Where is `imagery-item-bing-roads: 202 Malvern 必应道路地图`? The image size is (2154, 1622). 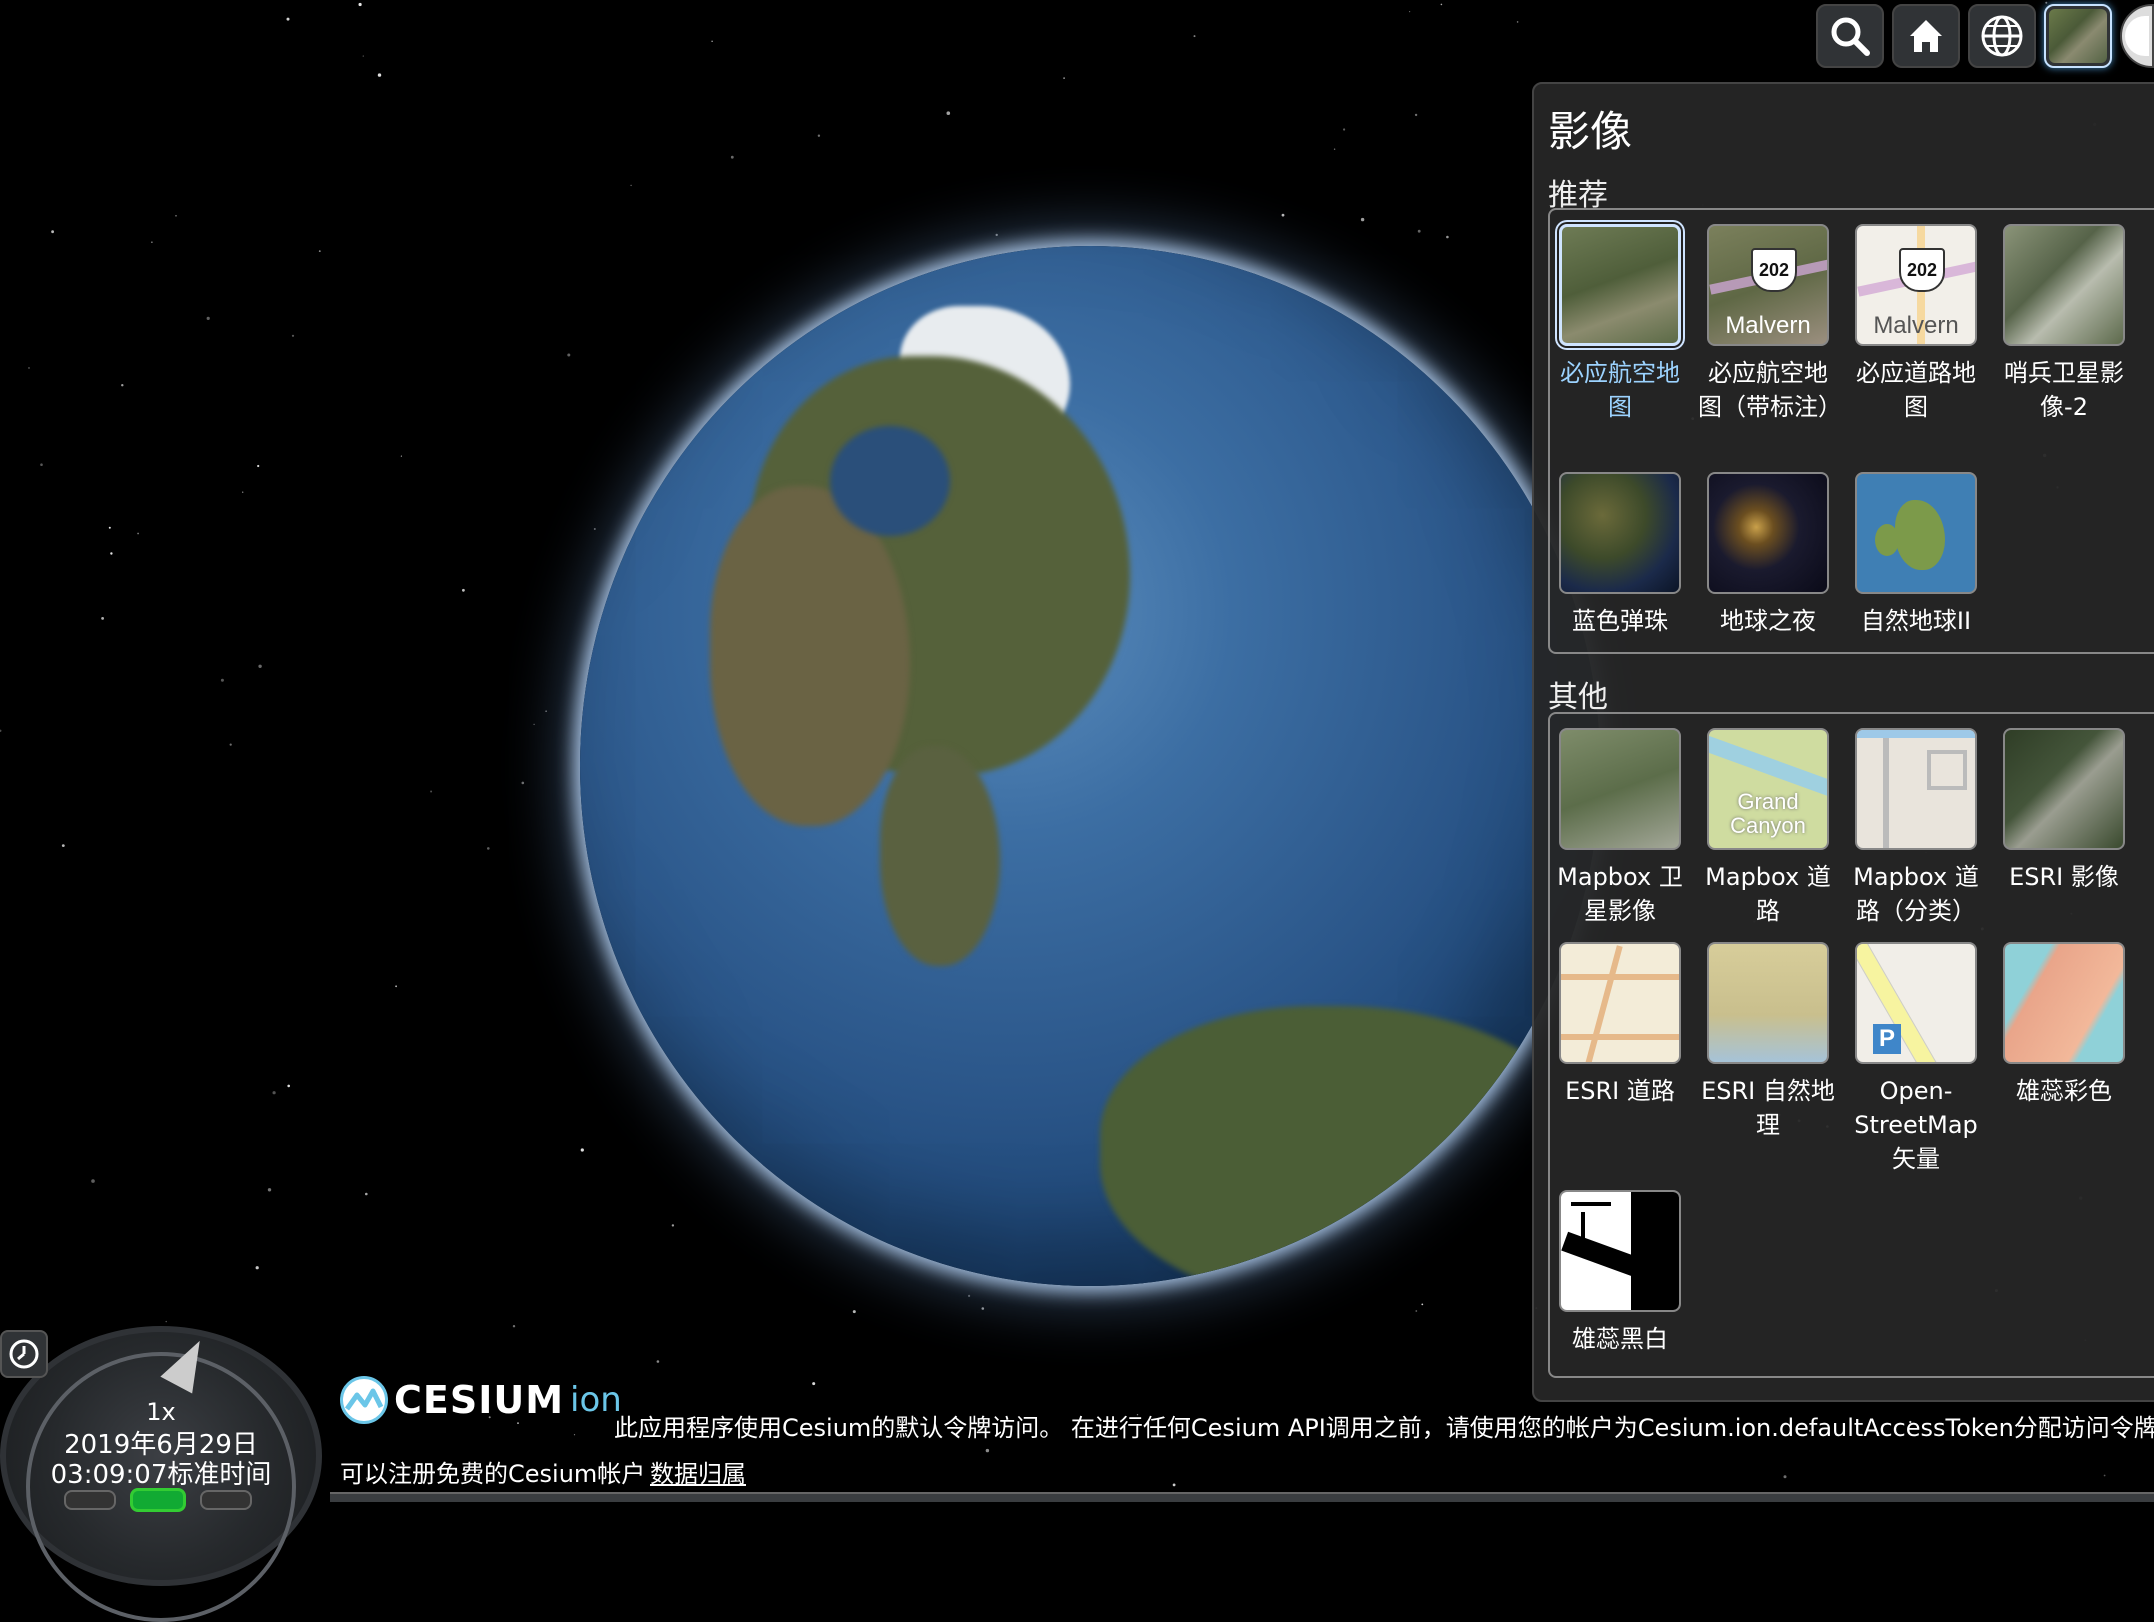
imagery-item-bing-roads: 202 Malvern 必应道路地图 is located at coordinates (1916, 324).